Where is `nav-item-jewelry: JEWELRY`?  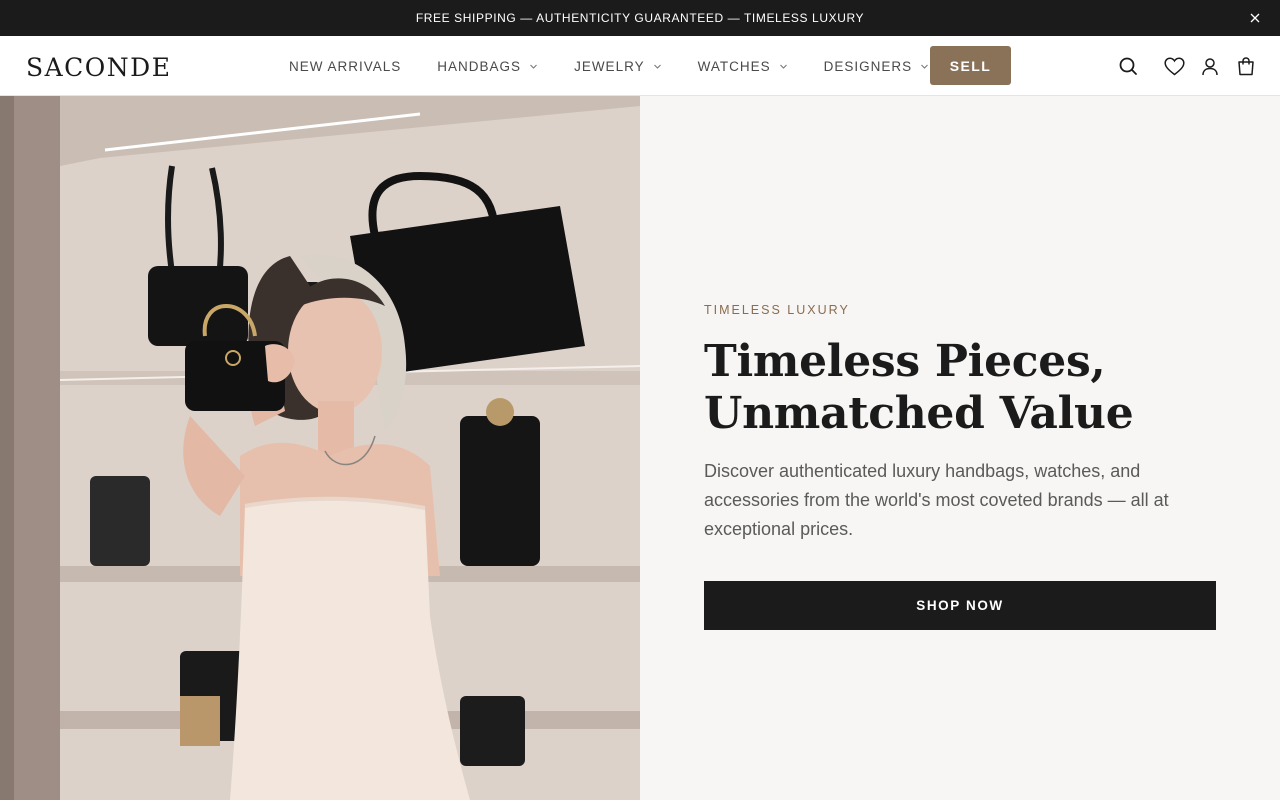 nav-item-jewelry: JEWELRY is located at coordinates (618, 66).